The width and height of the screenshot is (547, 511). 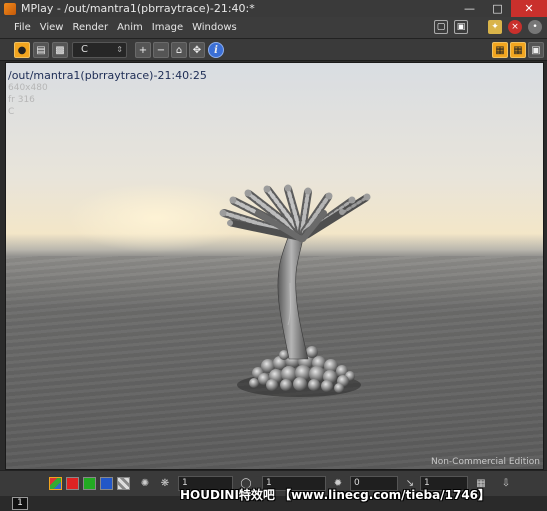 What do you see at coordinates (72, 483) in the screenshot?
I see `red-channel-button` at bounding box center [72, 483].